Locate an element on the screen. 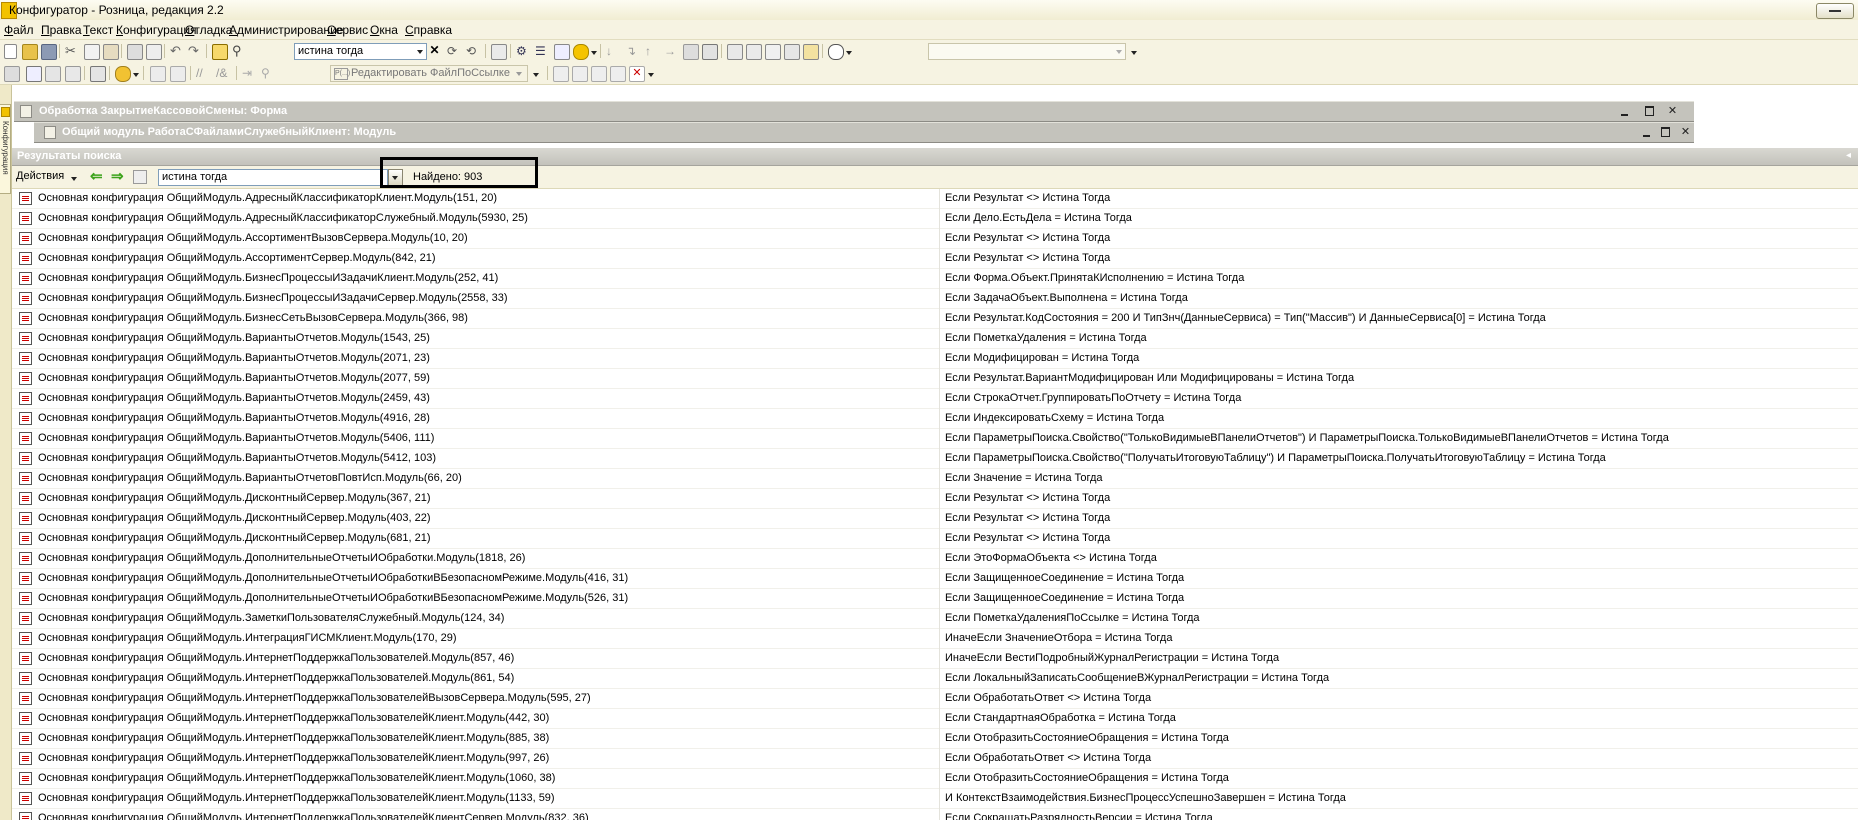 The image size is (1858, 820). config-tree-icon is located at coordinates (12, 74).